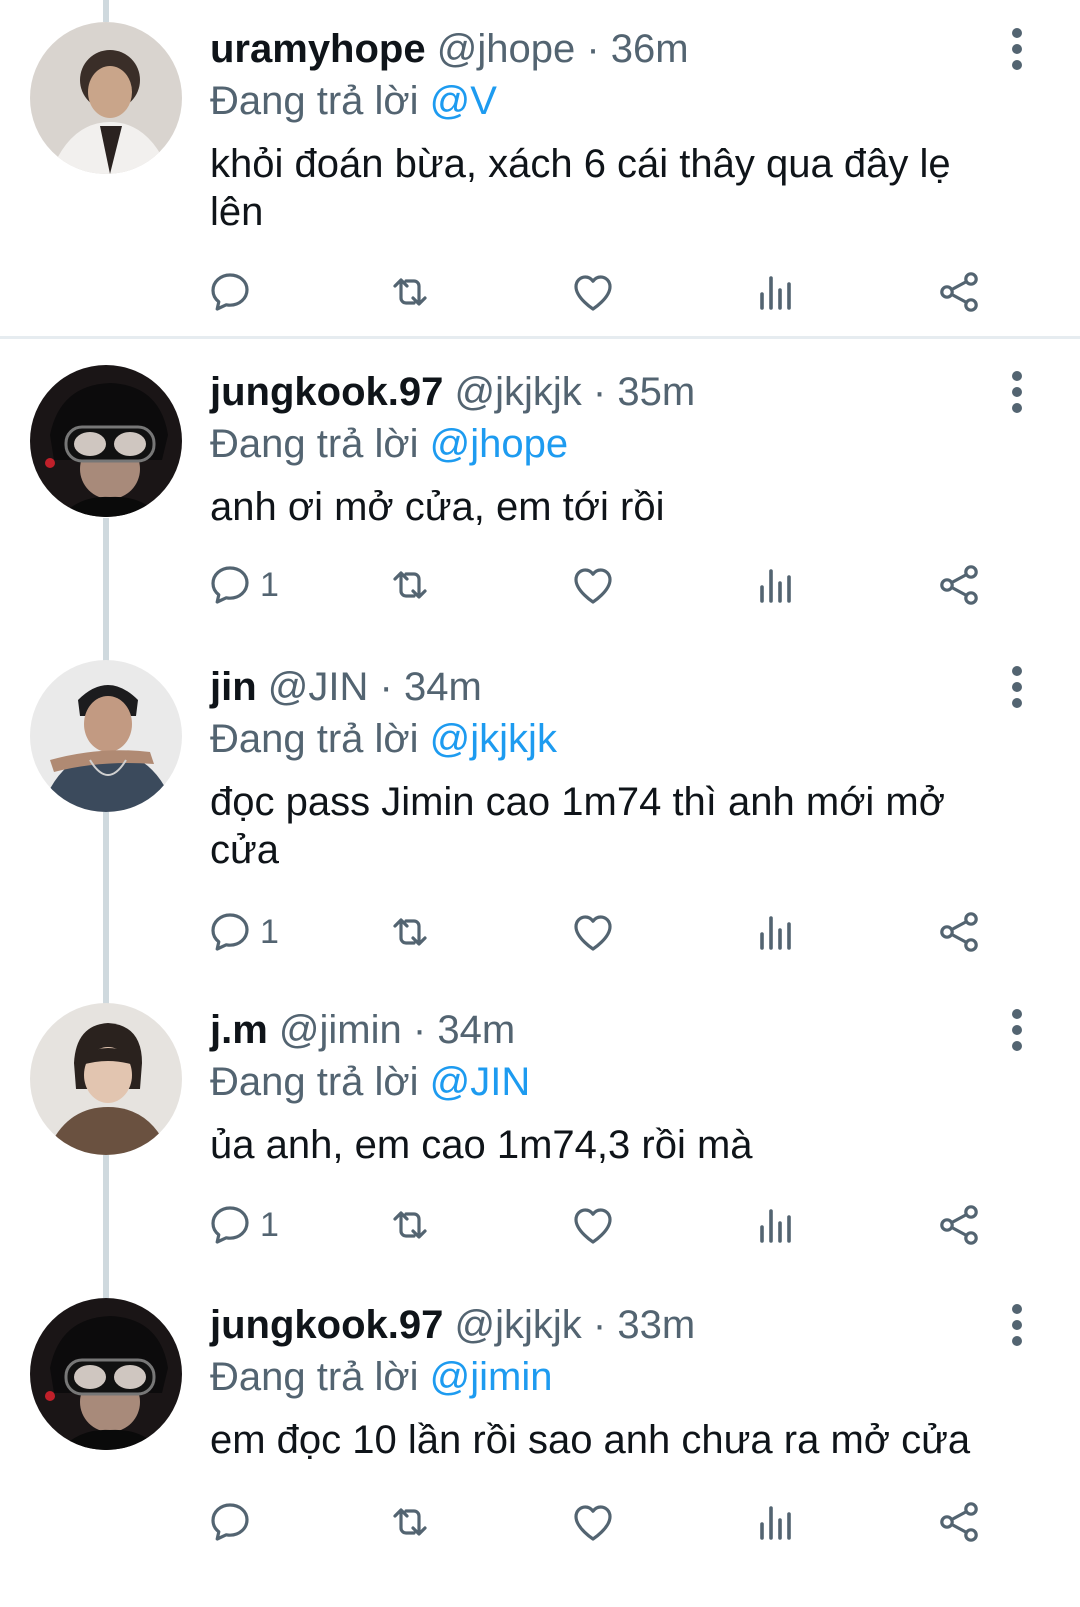 This screenshot has height=1607, width=1080. I want to click on timestamp: · 36m, so click(637, 49).